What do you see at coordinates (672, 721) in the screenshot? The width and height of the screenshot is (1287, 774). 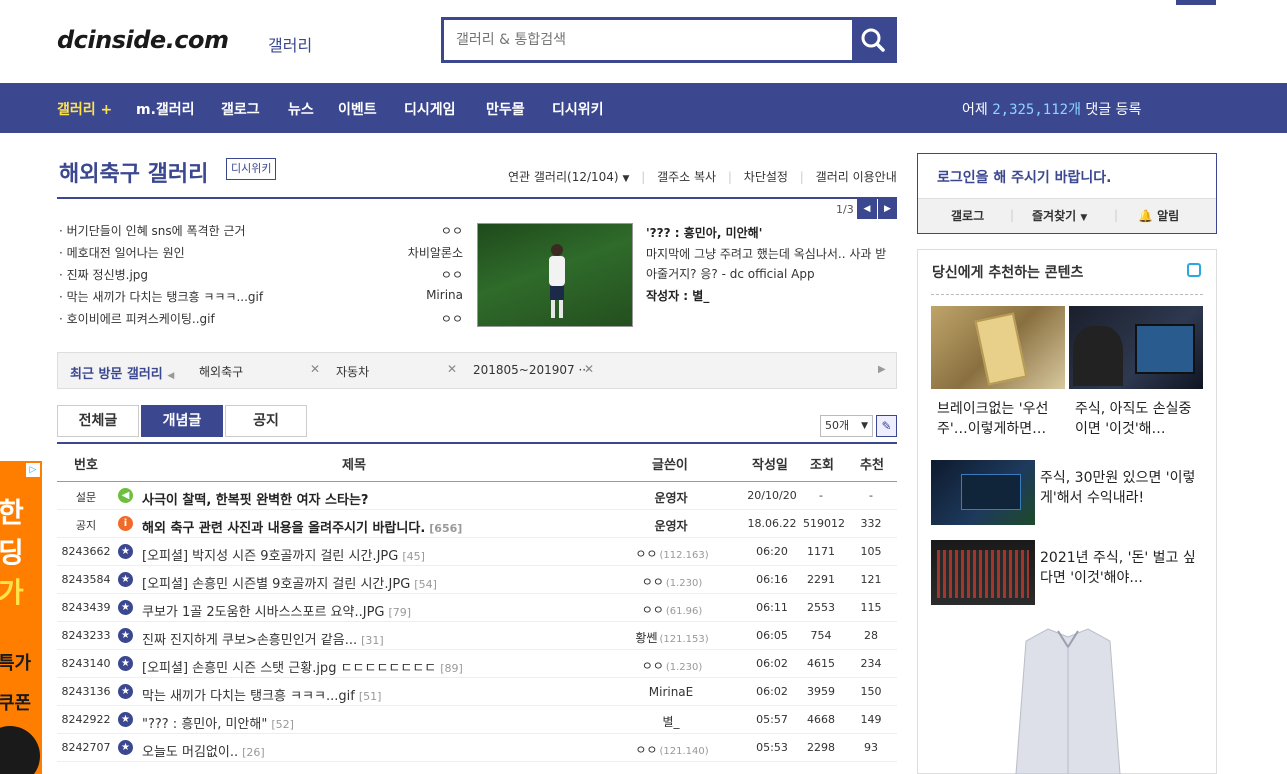 I see `post-writer: 별_` at bounding box center [672, 721].